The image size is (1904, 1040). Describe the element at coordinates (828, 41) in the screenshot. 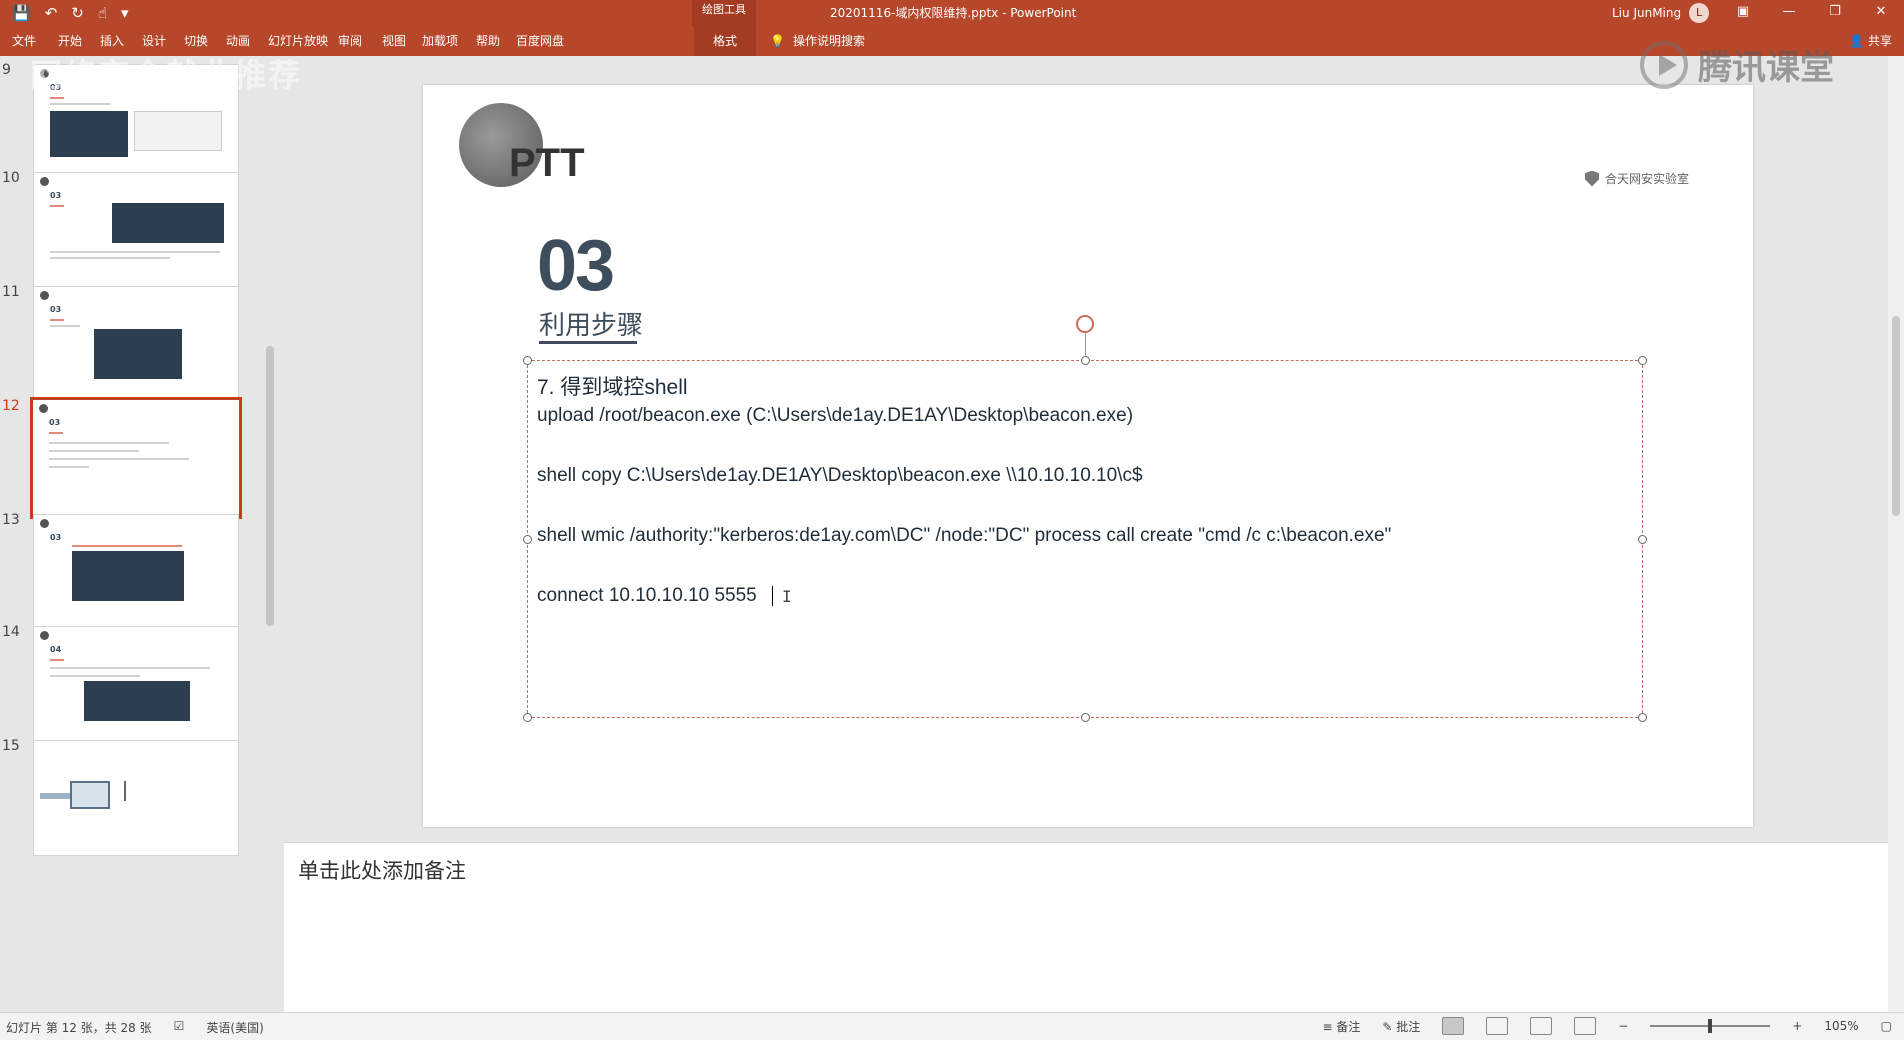

I see `tell-me-label: 操作说明搜索` at that location.